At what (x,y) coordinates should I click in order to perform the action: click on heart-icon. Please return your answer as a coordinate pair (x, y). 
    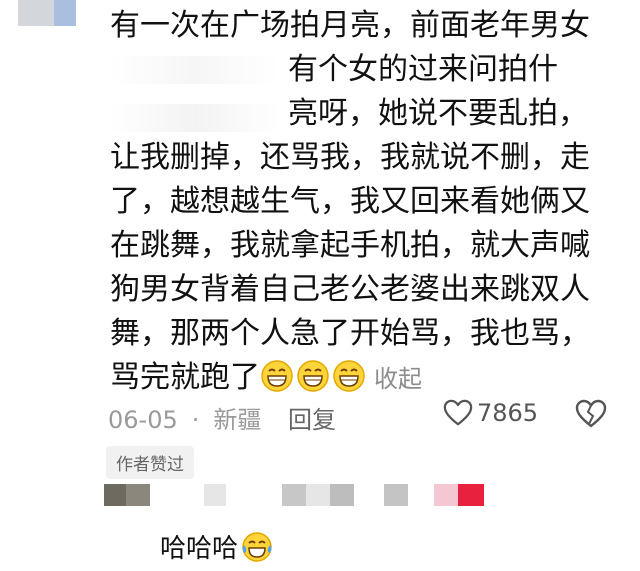
    Looking at the image, I should click on (458, 412).